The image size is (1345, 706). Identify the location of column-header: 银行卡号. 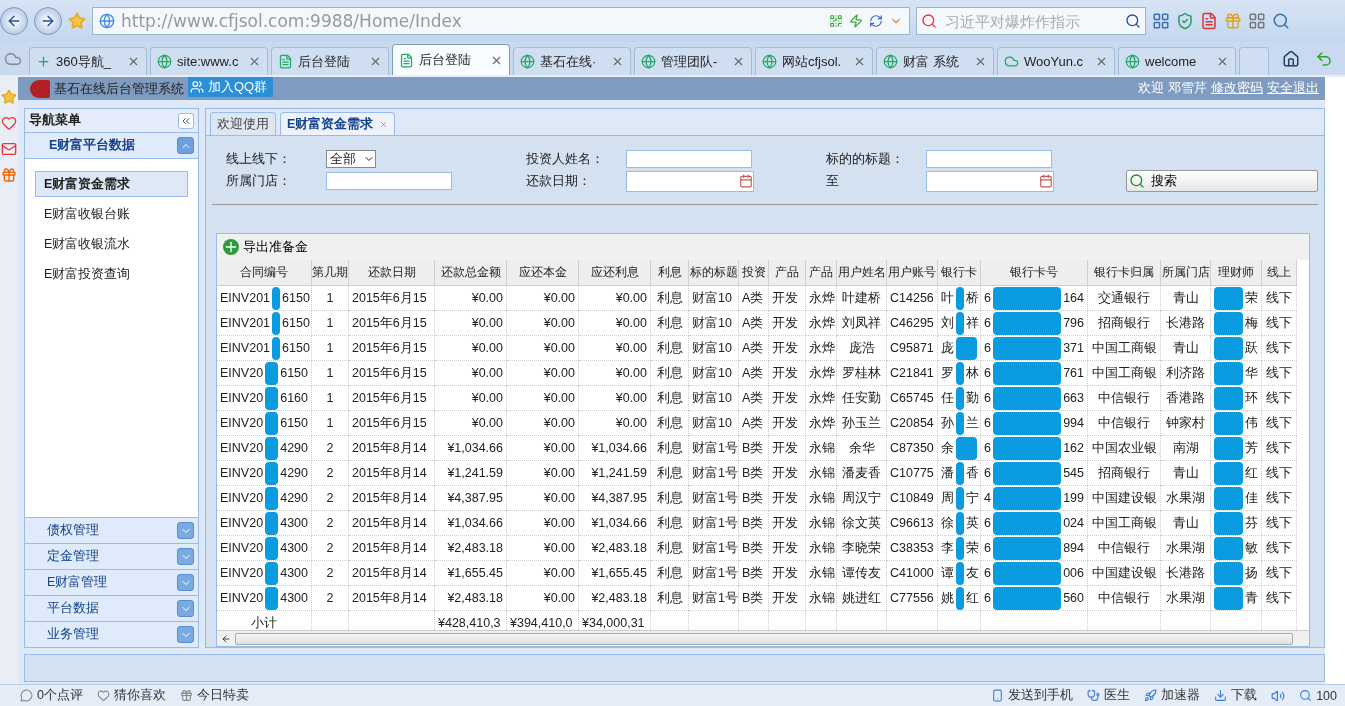
(1034, 273).